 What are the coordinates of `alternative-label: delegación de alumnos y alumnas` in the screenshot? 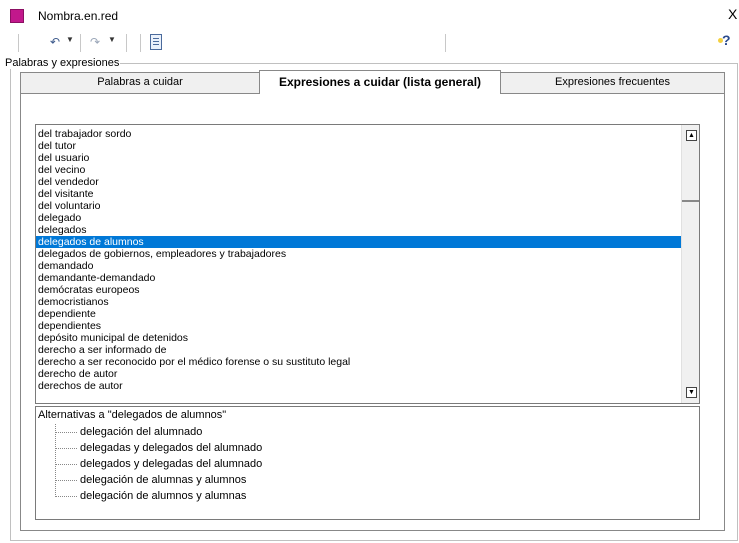 It's located at (163, 496).